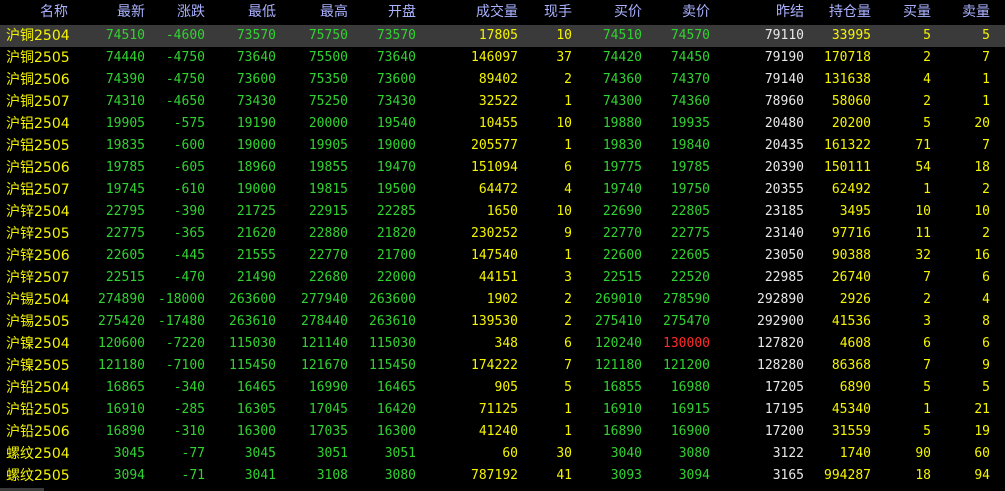 The width and height of the screenshot is (1005, 491). What do you see at coordinates (193, 475) in the screenshot?
I see `cell-change: -71` at bounding box center [193, 475].